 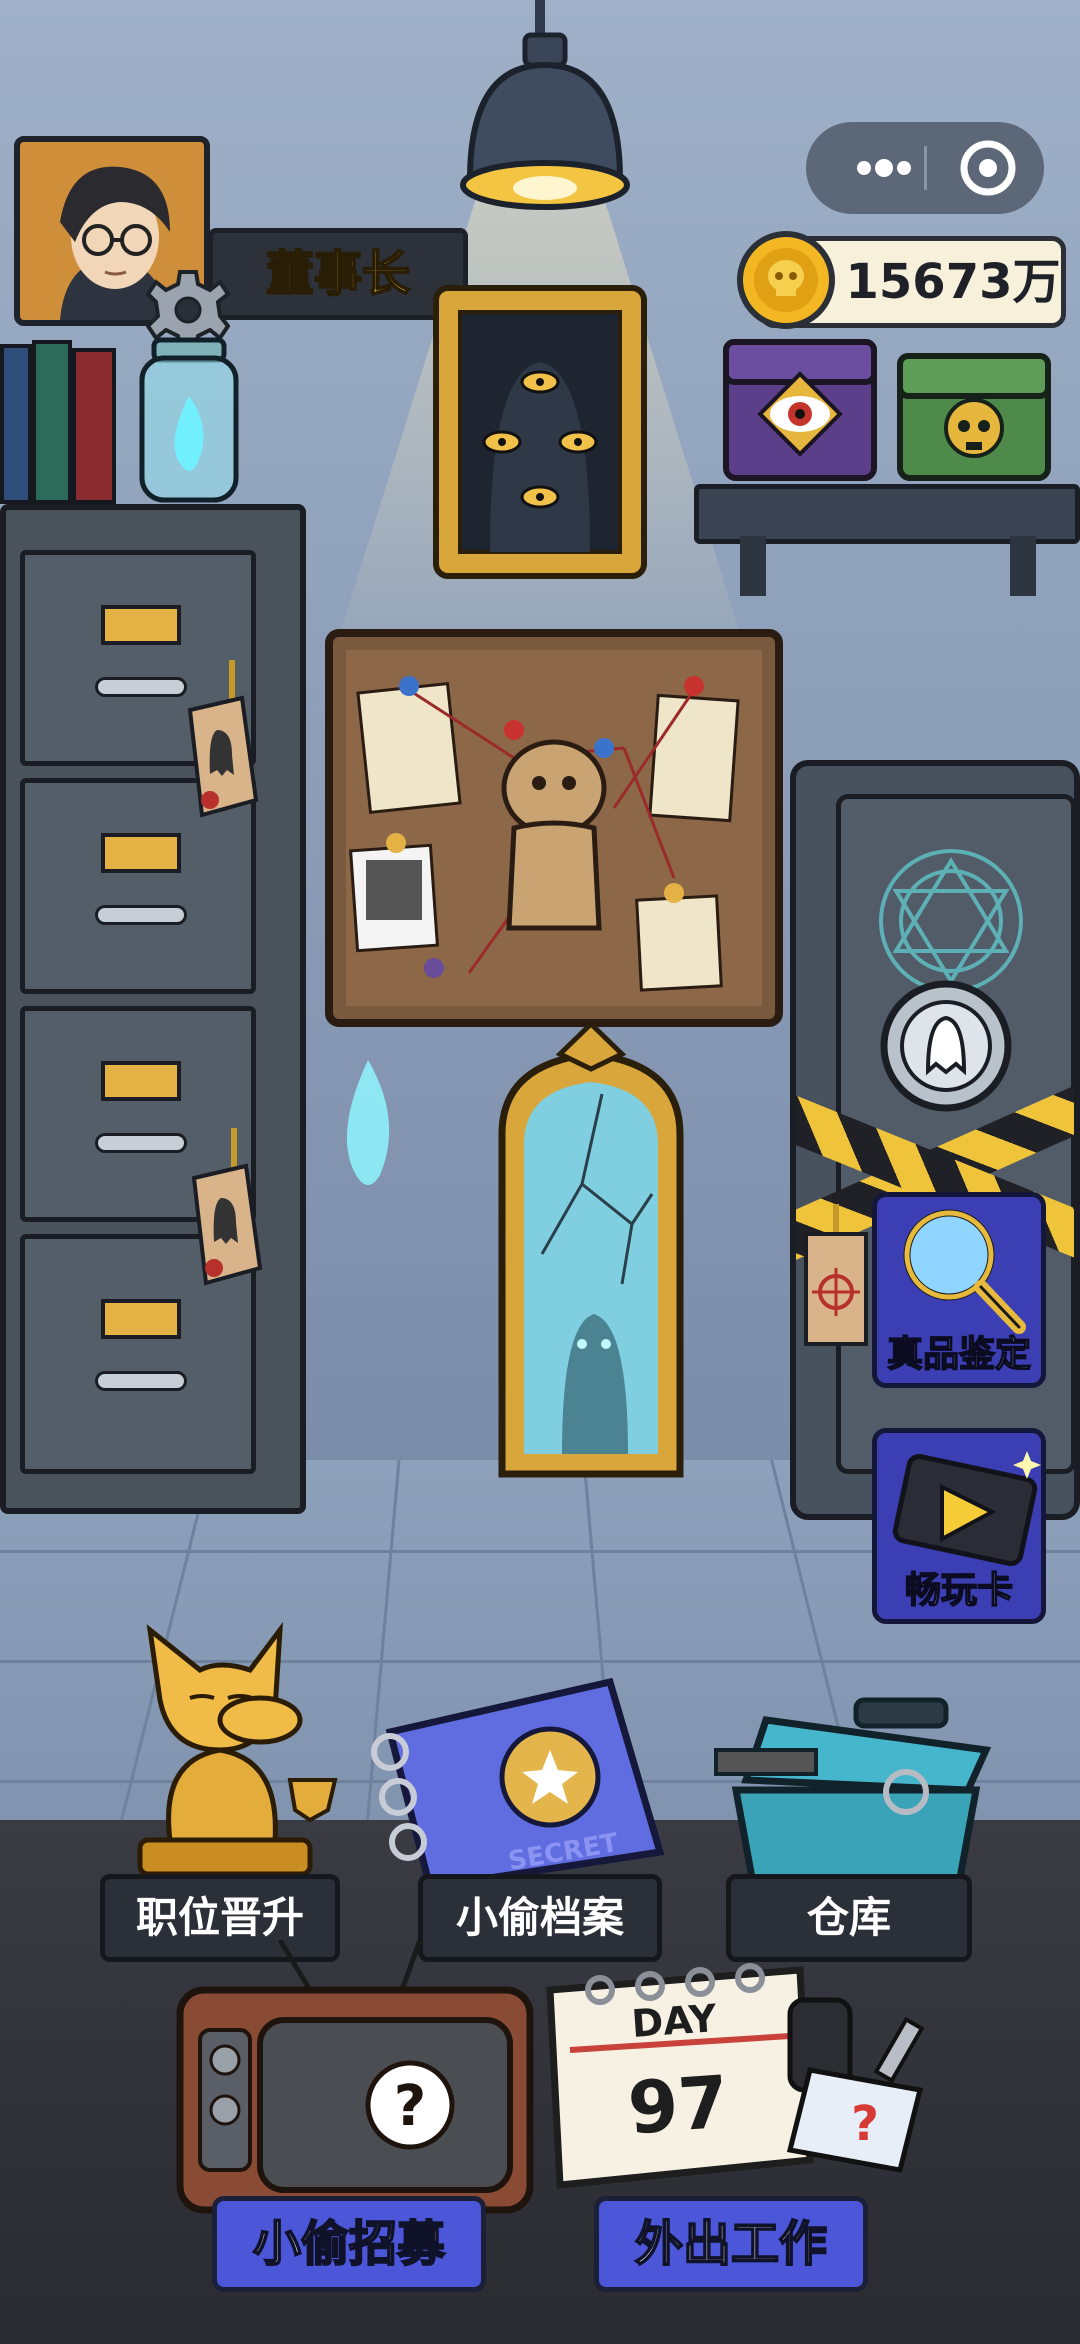 What do you see at coordinates (189, 420) in the screenshot?
I see `ghost-flame-jar` at bounding box center [189, 420].